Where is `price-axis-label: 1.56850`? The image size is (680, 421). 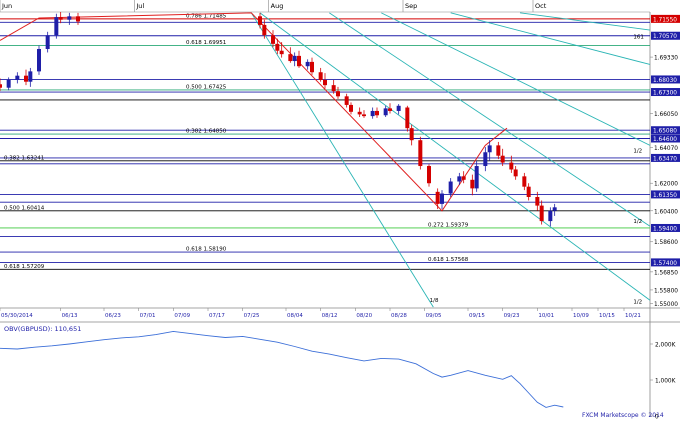
price-axis-label: 1.56850 is located at coordinates (666, 273).